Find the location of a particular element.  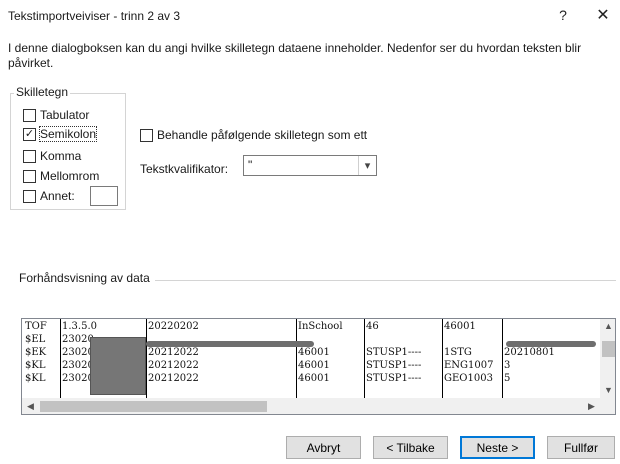

text-qualifier-value: " is located at coordinates (250, 165).